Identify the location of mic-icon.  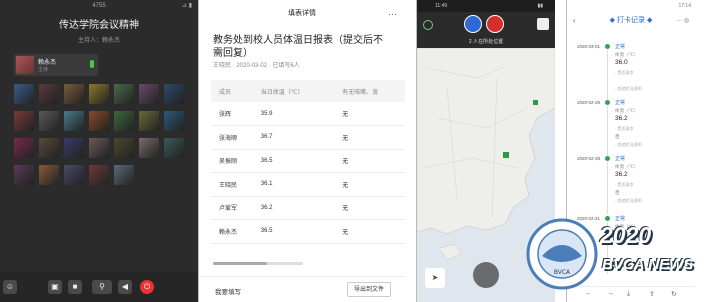
(92, 64).